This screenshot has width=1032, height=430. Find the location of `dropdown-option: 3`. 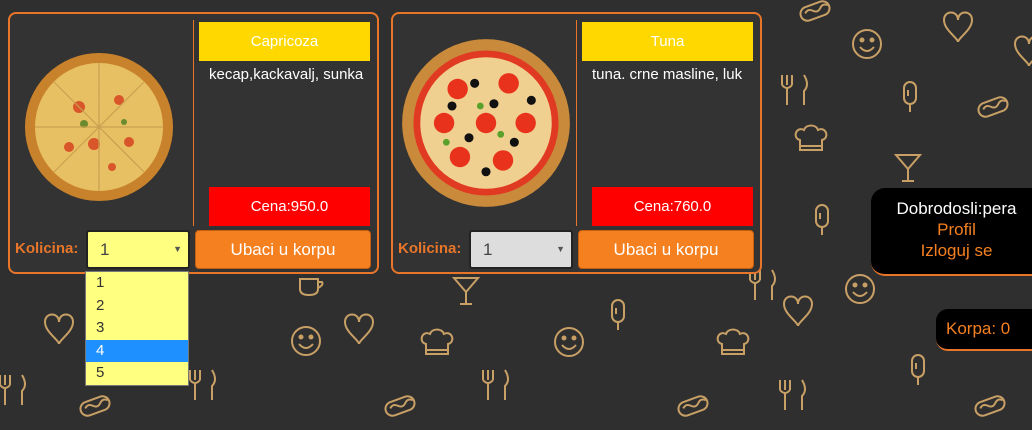

dropdown-option: 3 is located at coordinates (137, 328).